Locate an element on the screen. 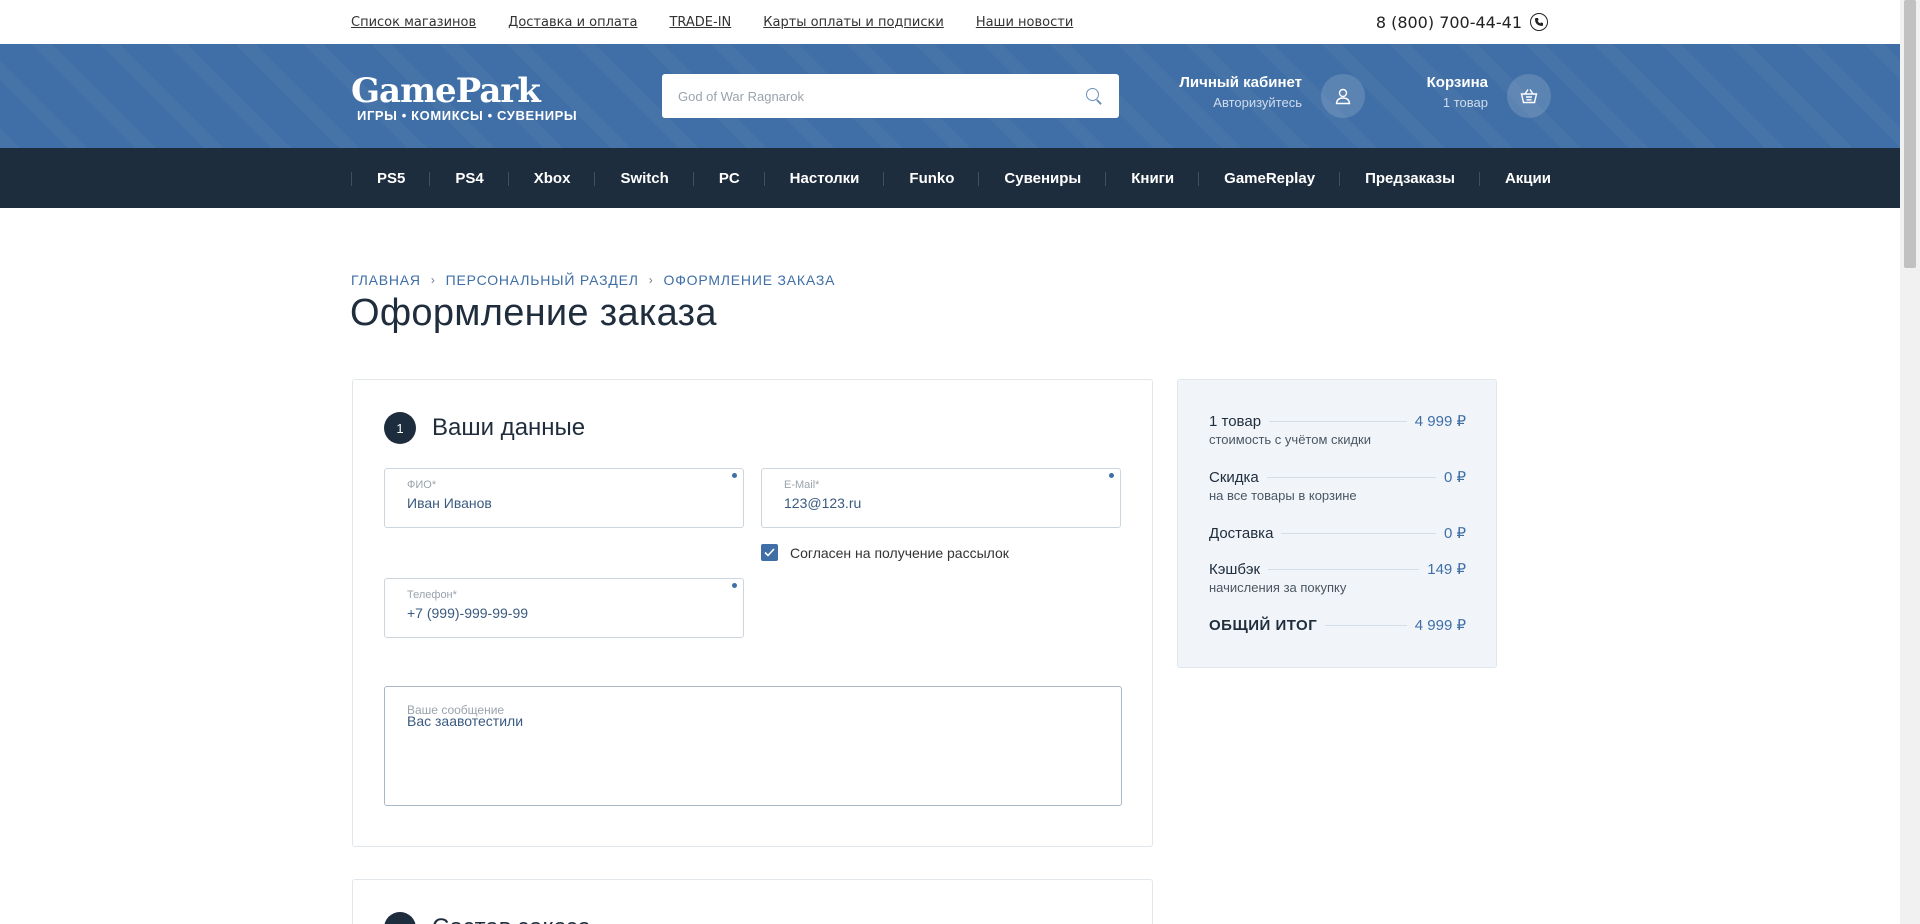 Image resolution: width=1920 pixels, height=924 pixels. link-news: Наши новости is located at coordinates (1024, 22).